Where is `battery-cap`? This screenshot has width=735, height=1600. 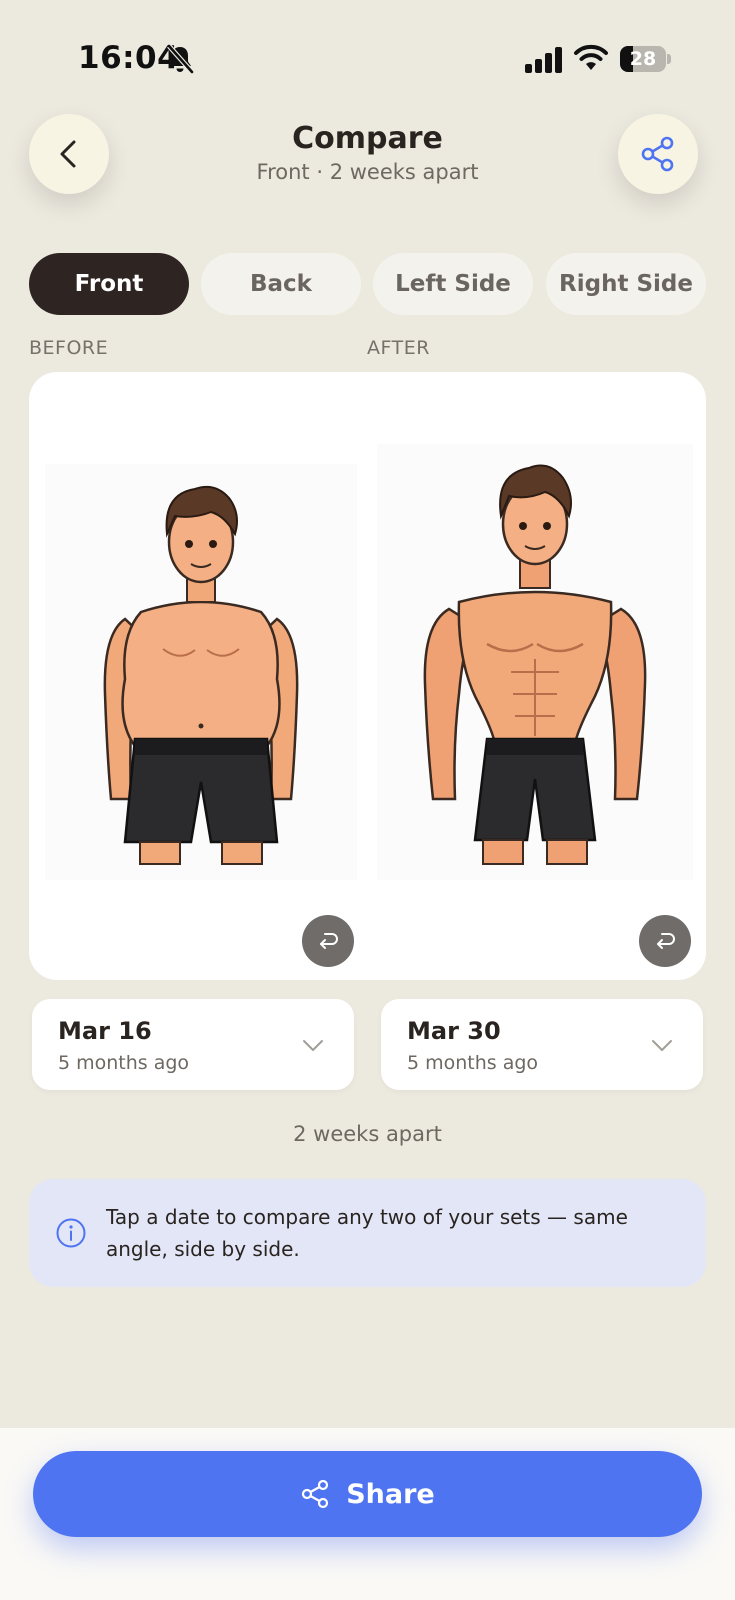 battery-cap is located at coordinates (669, 59).